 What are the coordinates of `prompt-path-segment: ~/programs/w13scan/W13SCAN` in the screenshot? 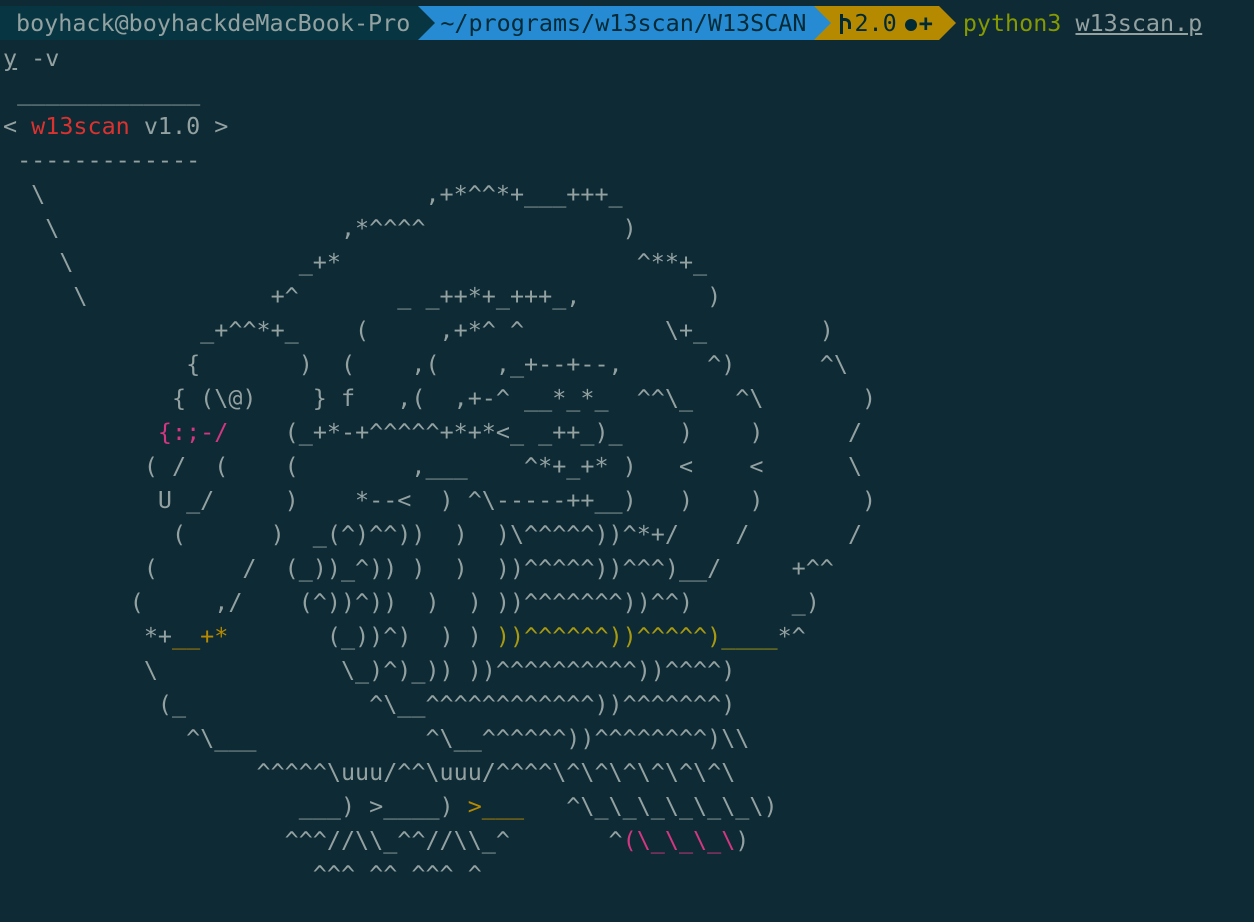 It's located at (625, 23).